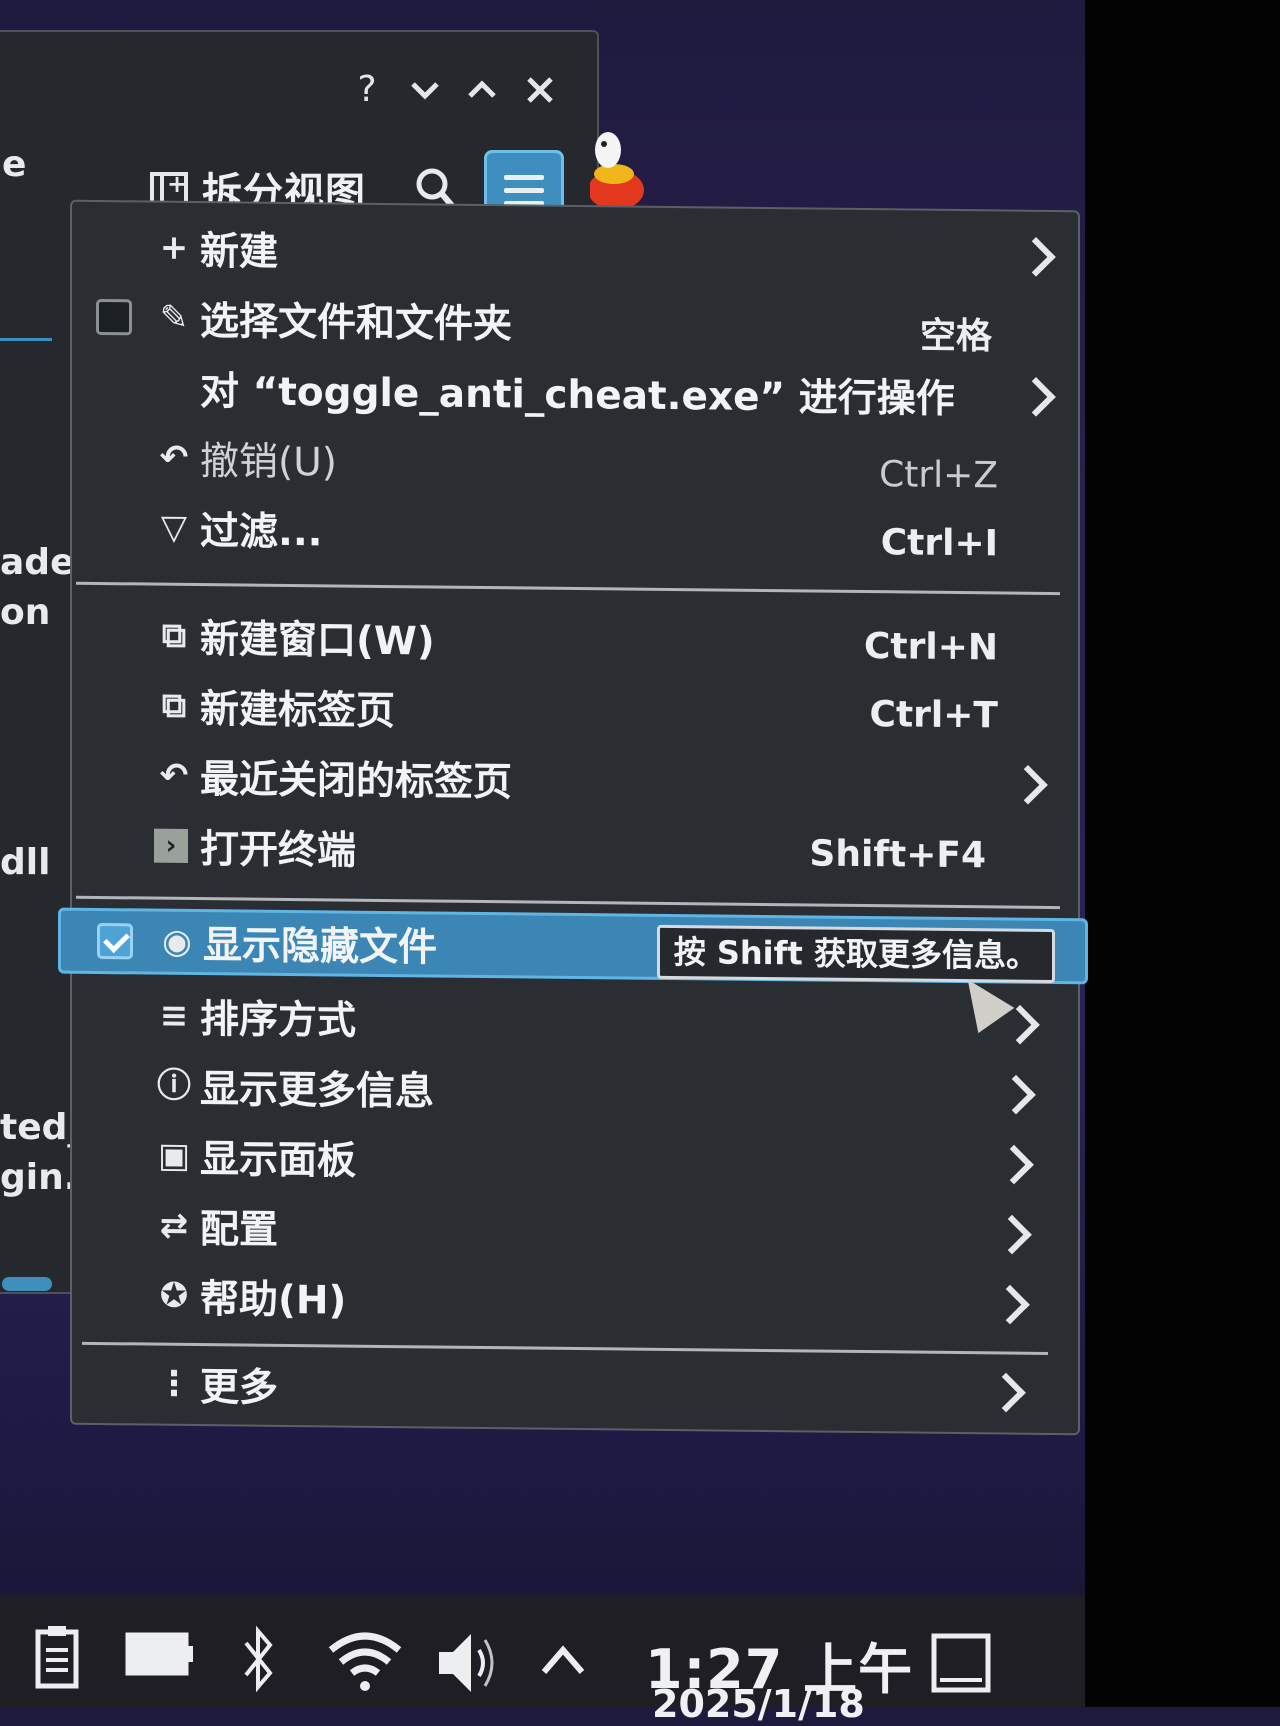 This screenshot has height=1726, width=1280. What do you see at coordinates (575, 1388) in the screenshot?
I see `menu-item-more: ⋮ 更多` at bounding box center [575, 1388].